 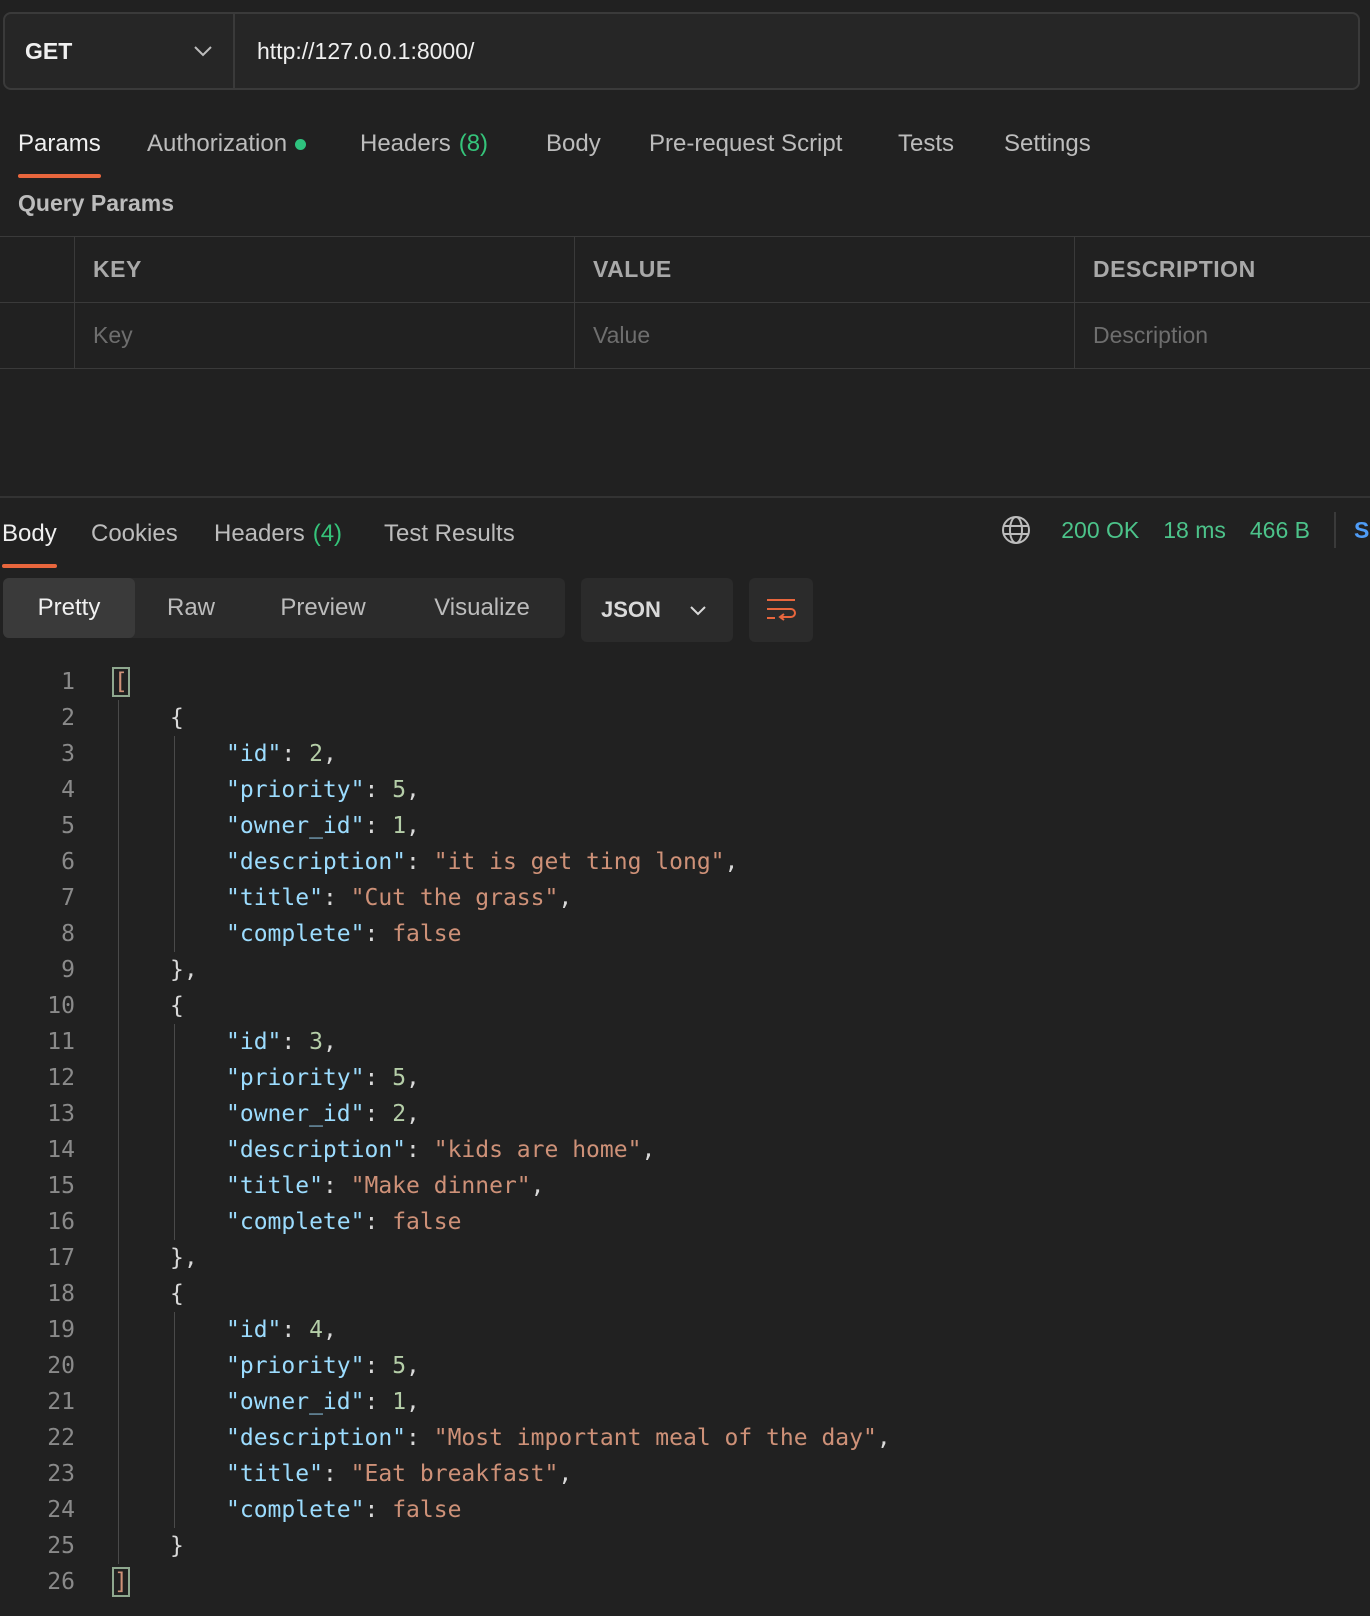 I want to click on view-mode-toolbar: Pretty Raw Preview Visualize, so click(x=284, y=608).